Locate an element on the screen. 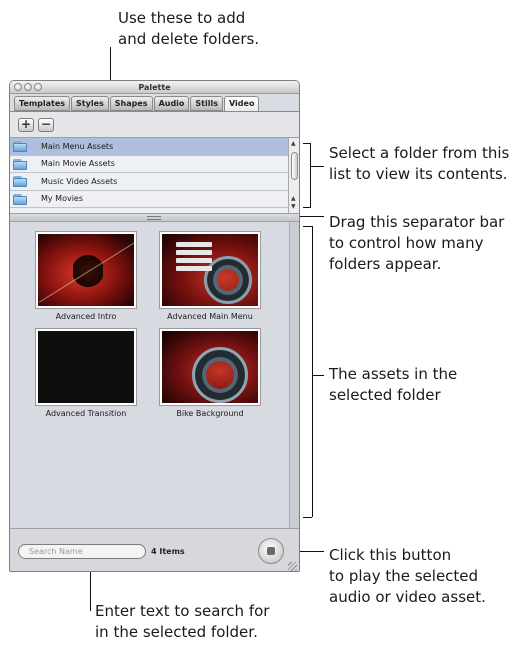 Image resolution: width=523 pixels, height=646 pixels. window-title: Palette is located at coordinates (154, 87).